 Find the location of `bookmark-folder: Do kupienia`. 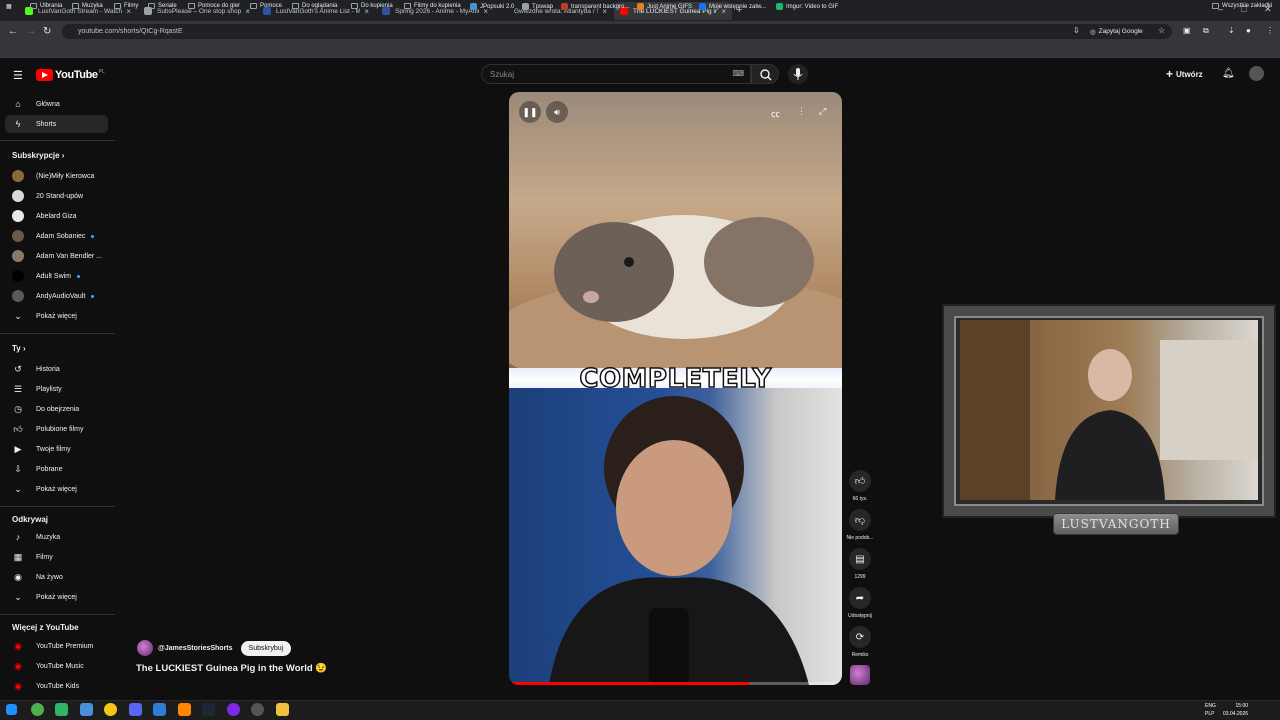

bookmark-folder: Do kupienia is located at coordinates (372, 6).